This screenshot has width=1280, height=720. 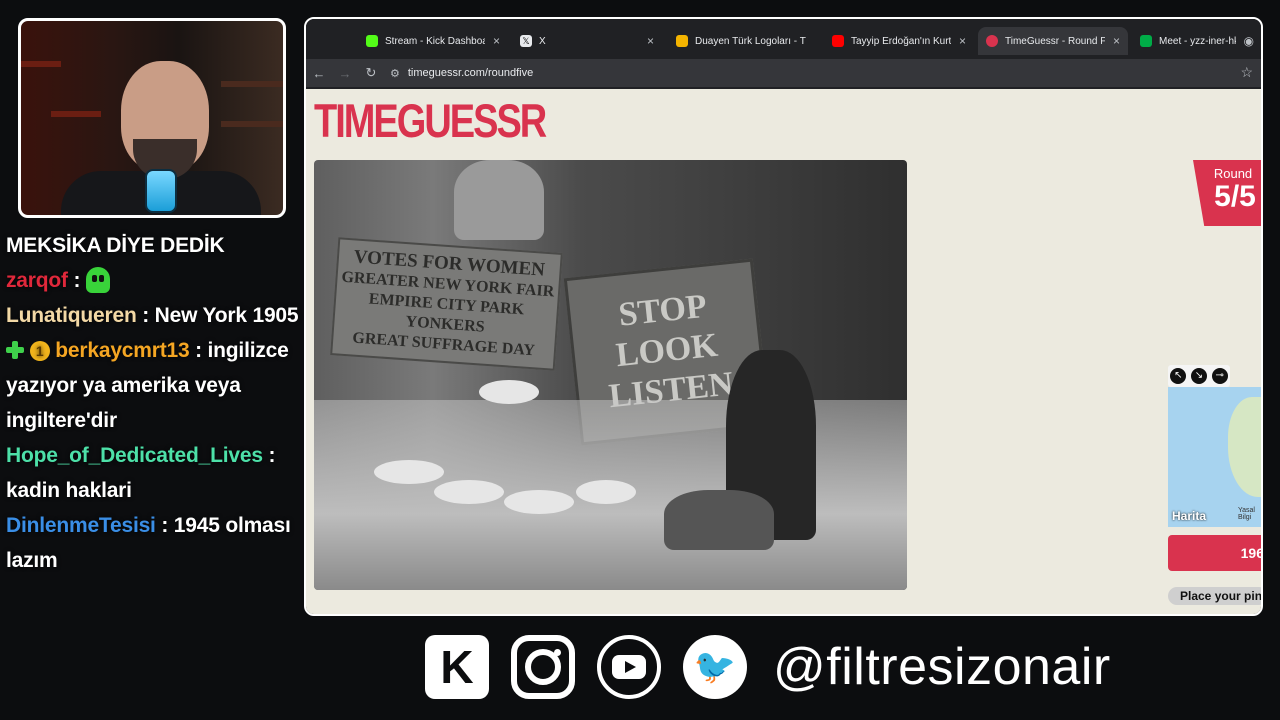 What do you see at coordinates (942, 667) in the screenshot?
I see `social-handle: @filtresizonair` at bounding box center [942, 667].